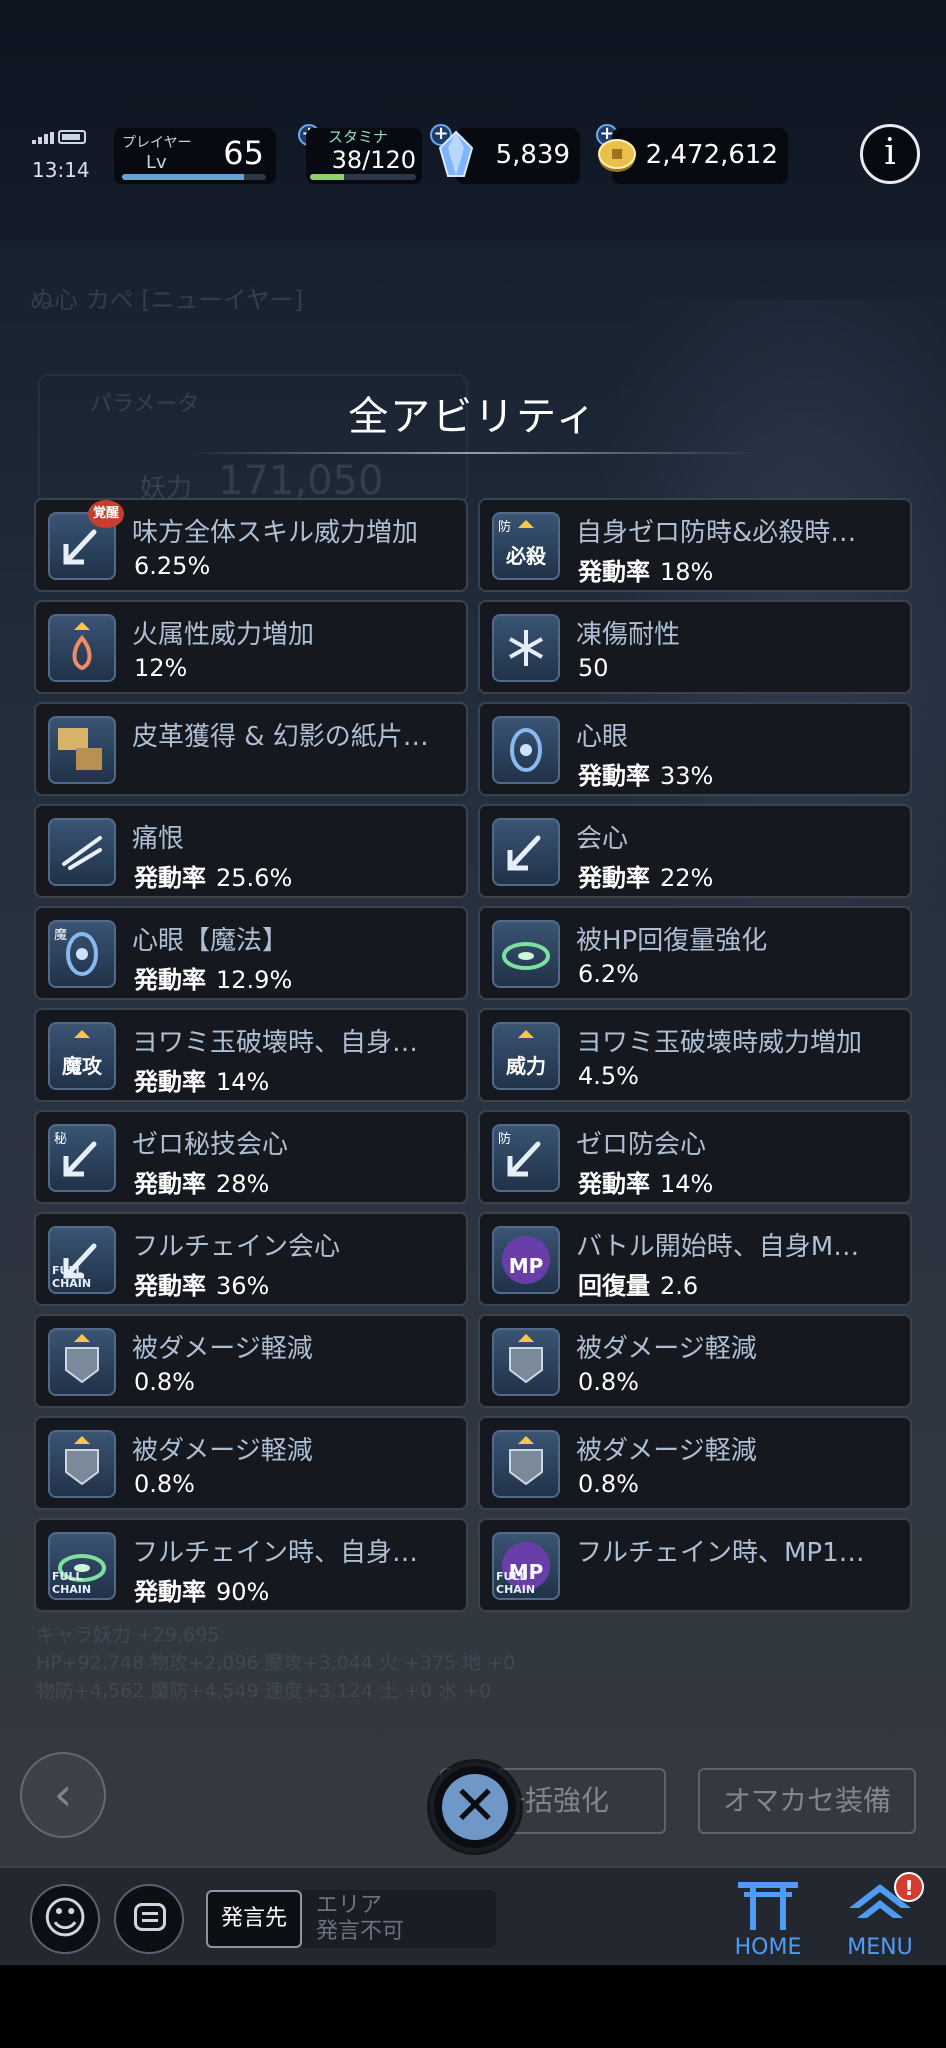  I want to click on auto-equip-button: オマカセ装備, so click(807, 1801).